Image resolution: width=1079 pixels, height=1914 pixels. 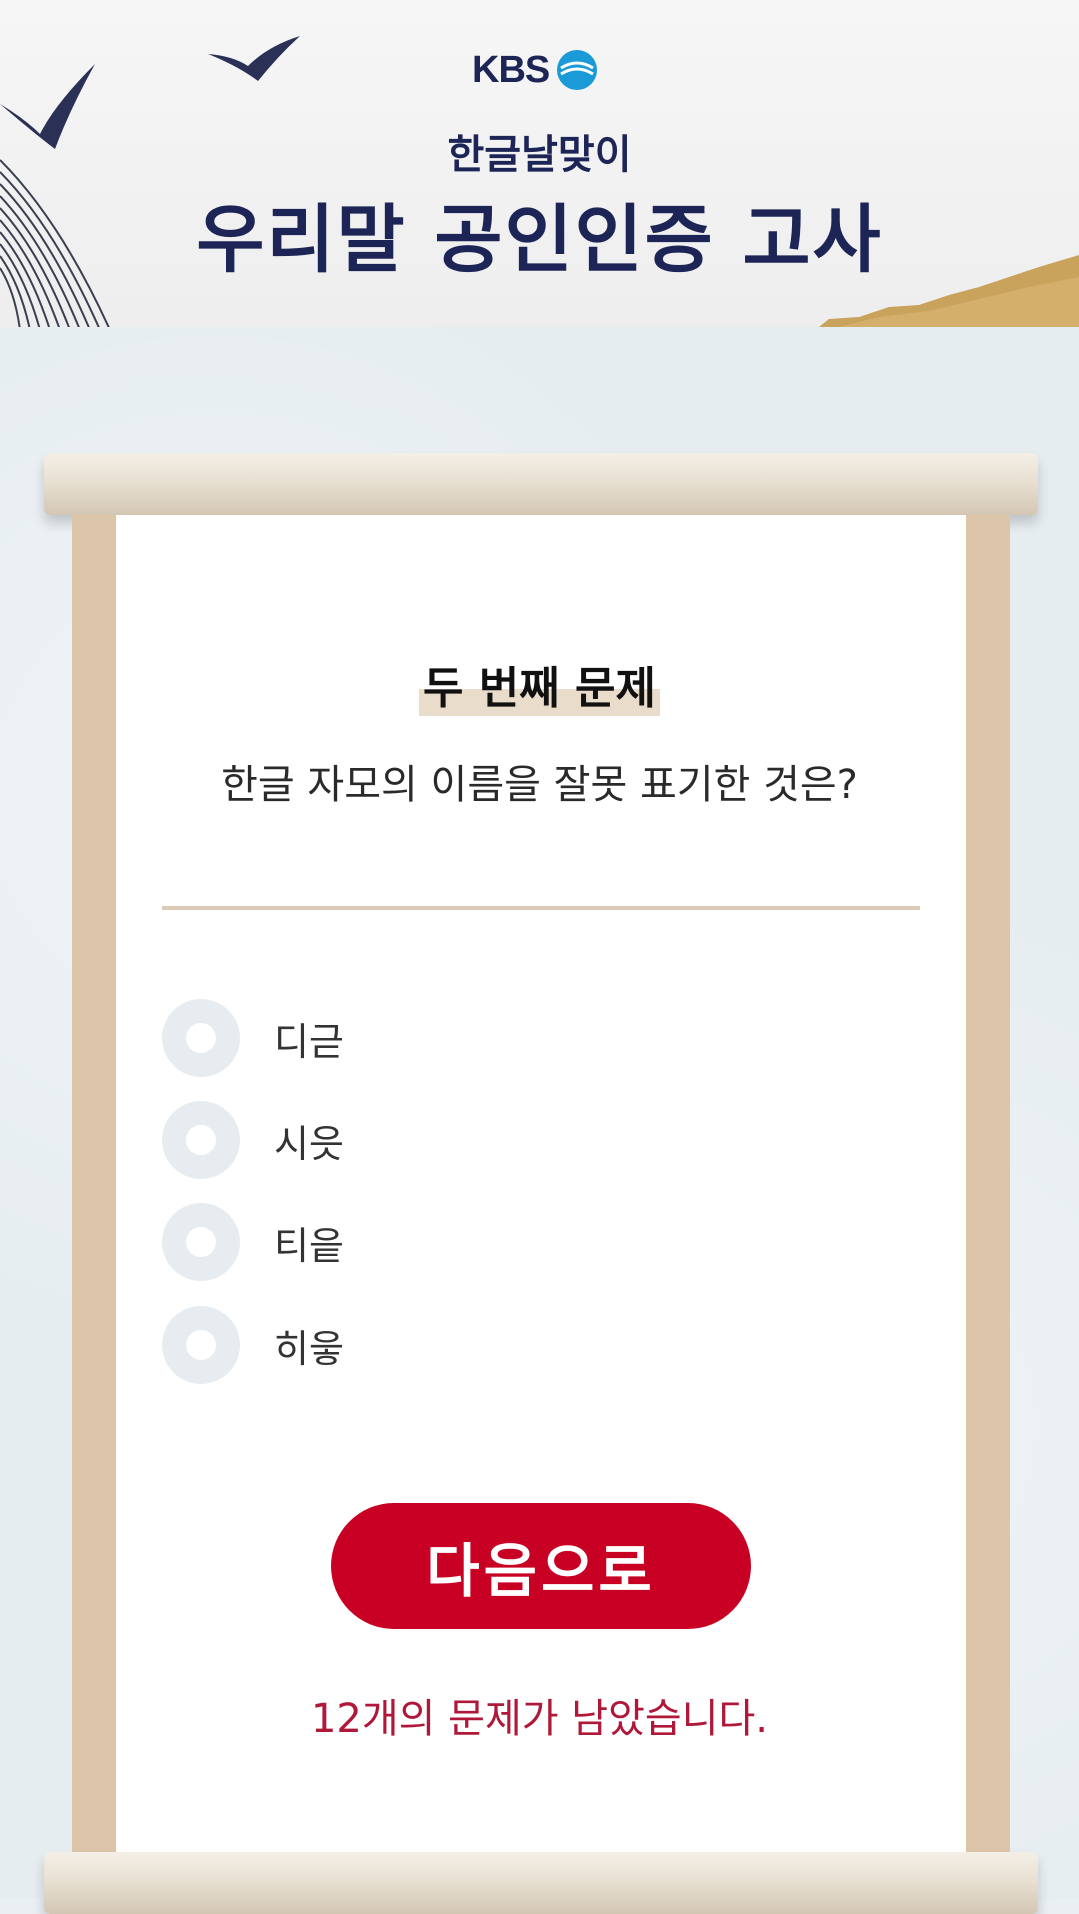 I want to click on next-button: 다음으로, so click(x=541, y=1566).